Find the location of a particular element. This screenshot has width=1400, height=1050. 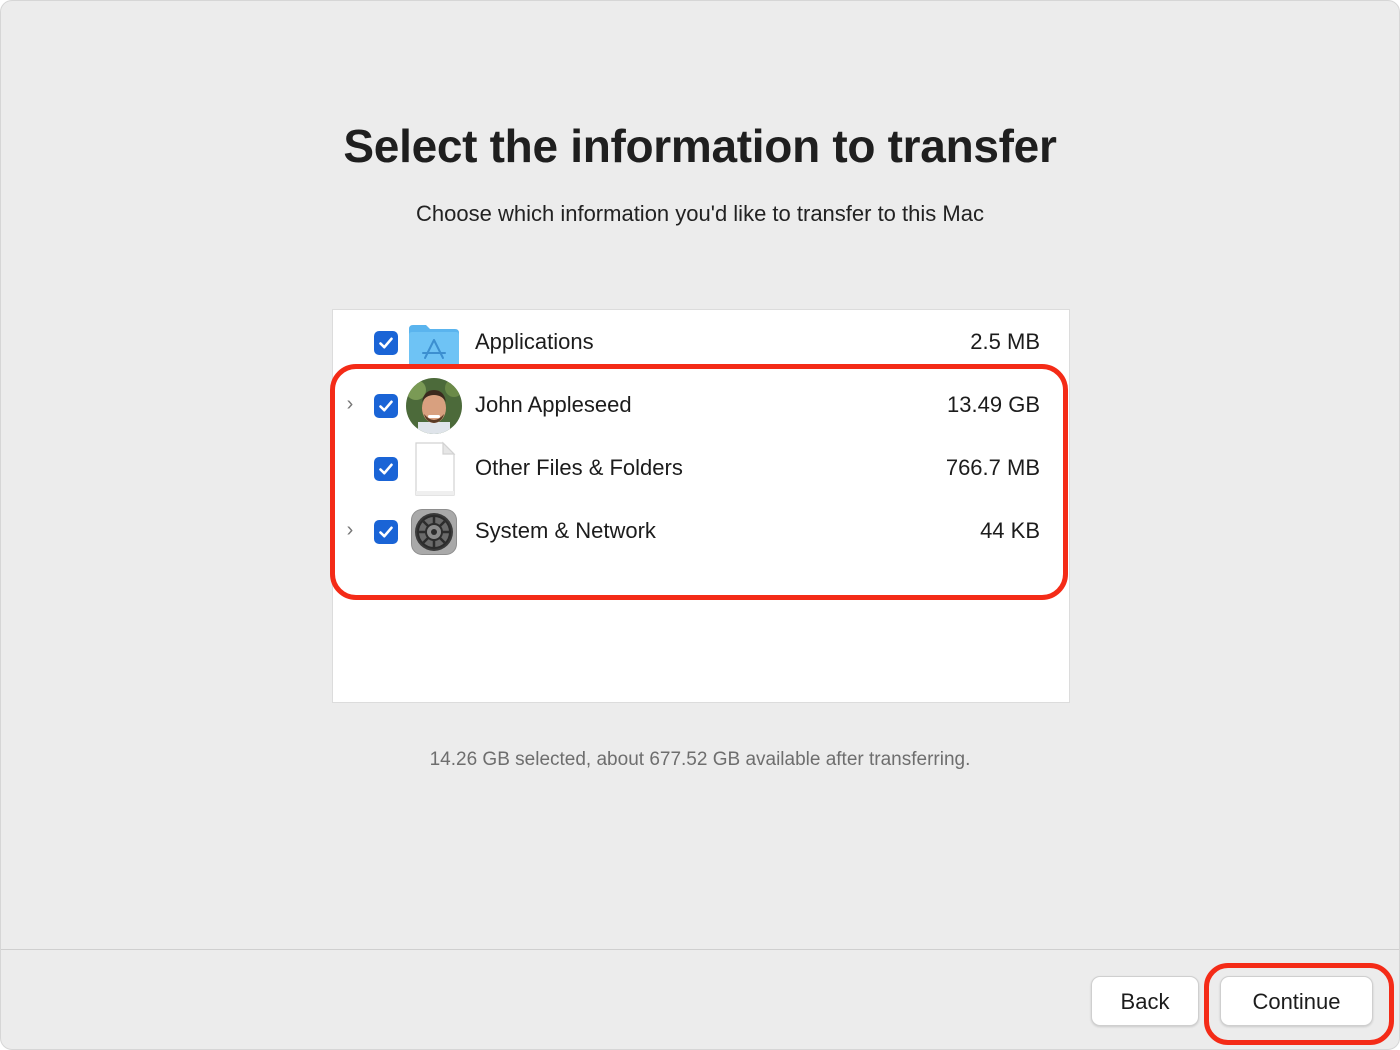

continue-button: Continue is located at coordinates (1296, 1001).